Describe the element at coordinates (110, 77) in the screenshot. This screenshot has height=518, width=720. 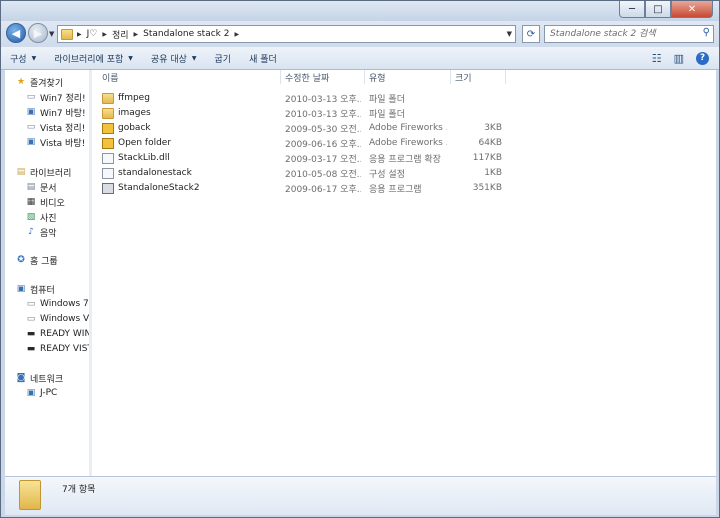
I see `column-header-name: 이름` at that location.